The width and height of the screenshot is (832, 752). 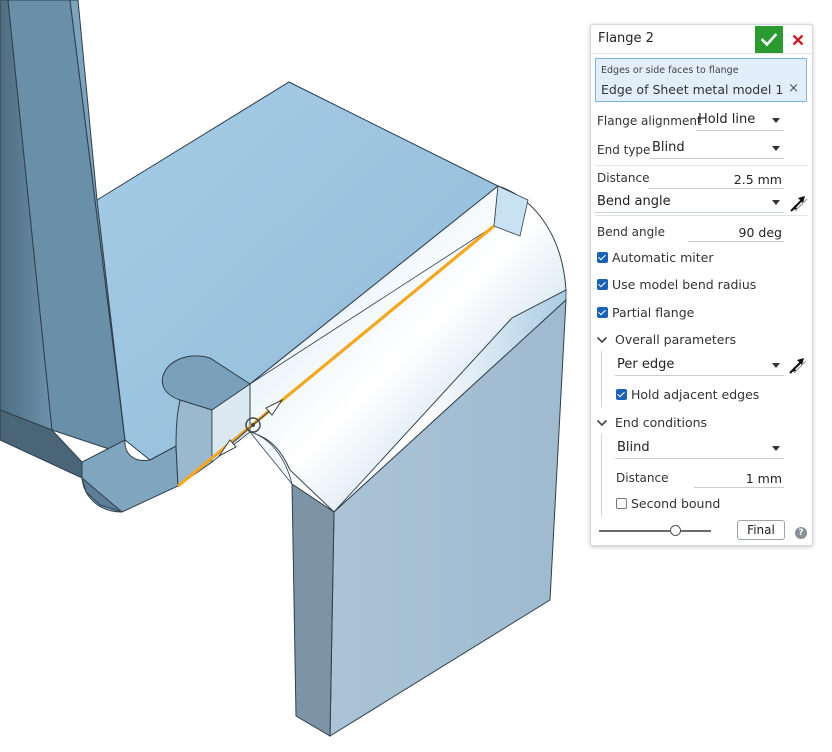 What do you see at coordinates (663, 257) in the screenshot?
I see `automatic-miter-label: Automatic miter` at bounding box center [663, 257].